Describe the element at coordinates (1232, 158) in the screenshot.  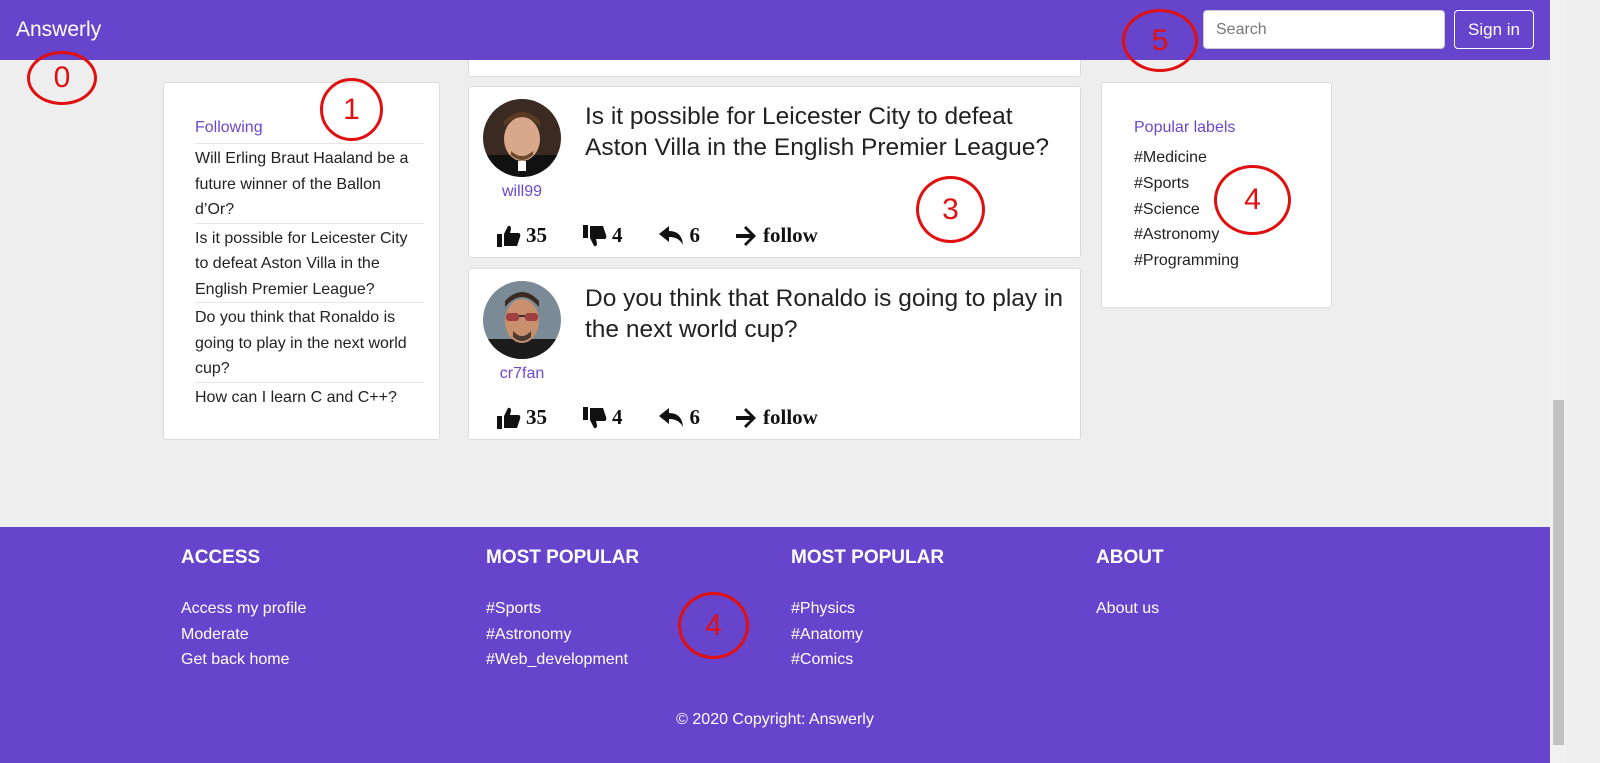
I see `label-link: #Medicine` at that location.